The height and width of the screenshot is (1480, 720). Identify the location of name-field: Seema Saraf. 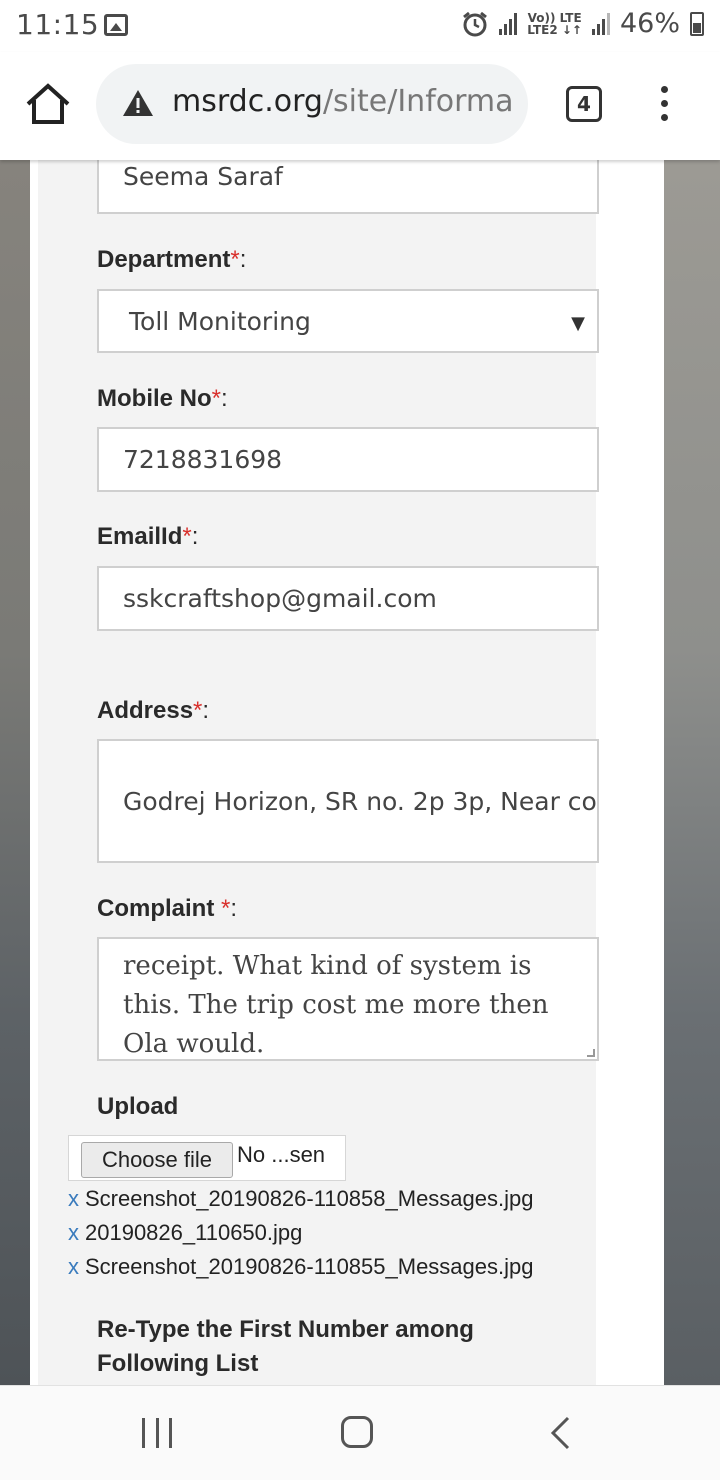
(348, 187).